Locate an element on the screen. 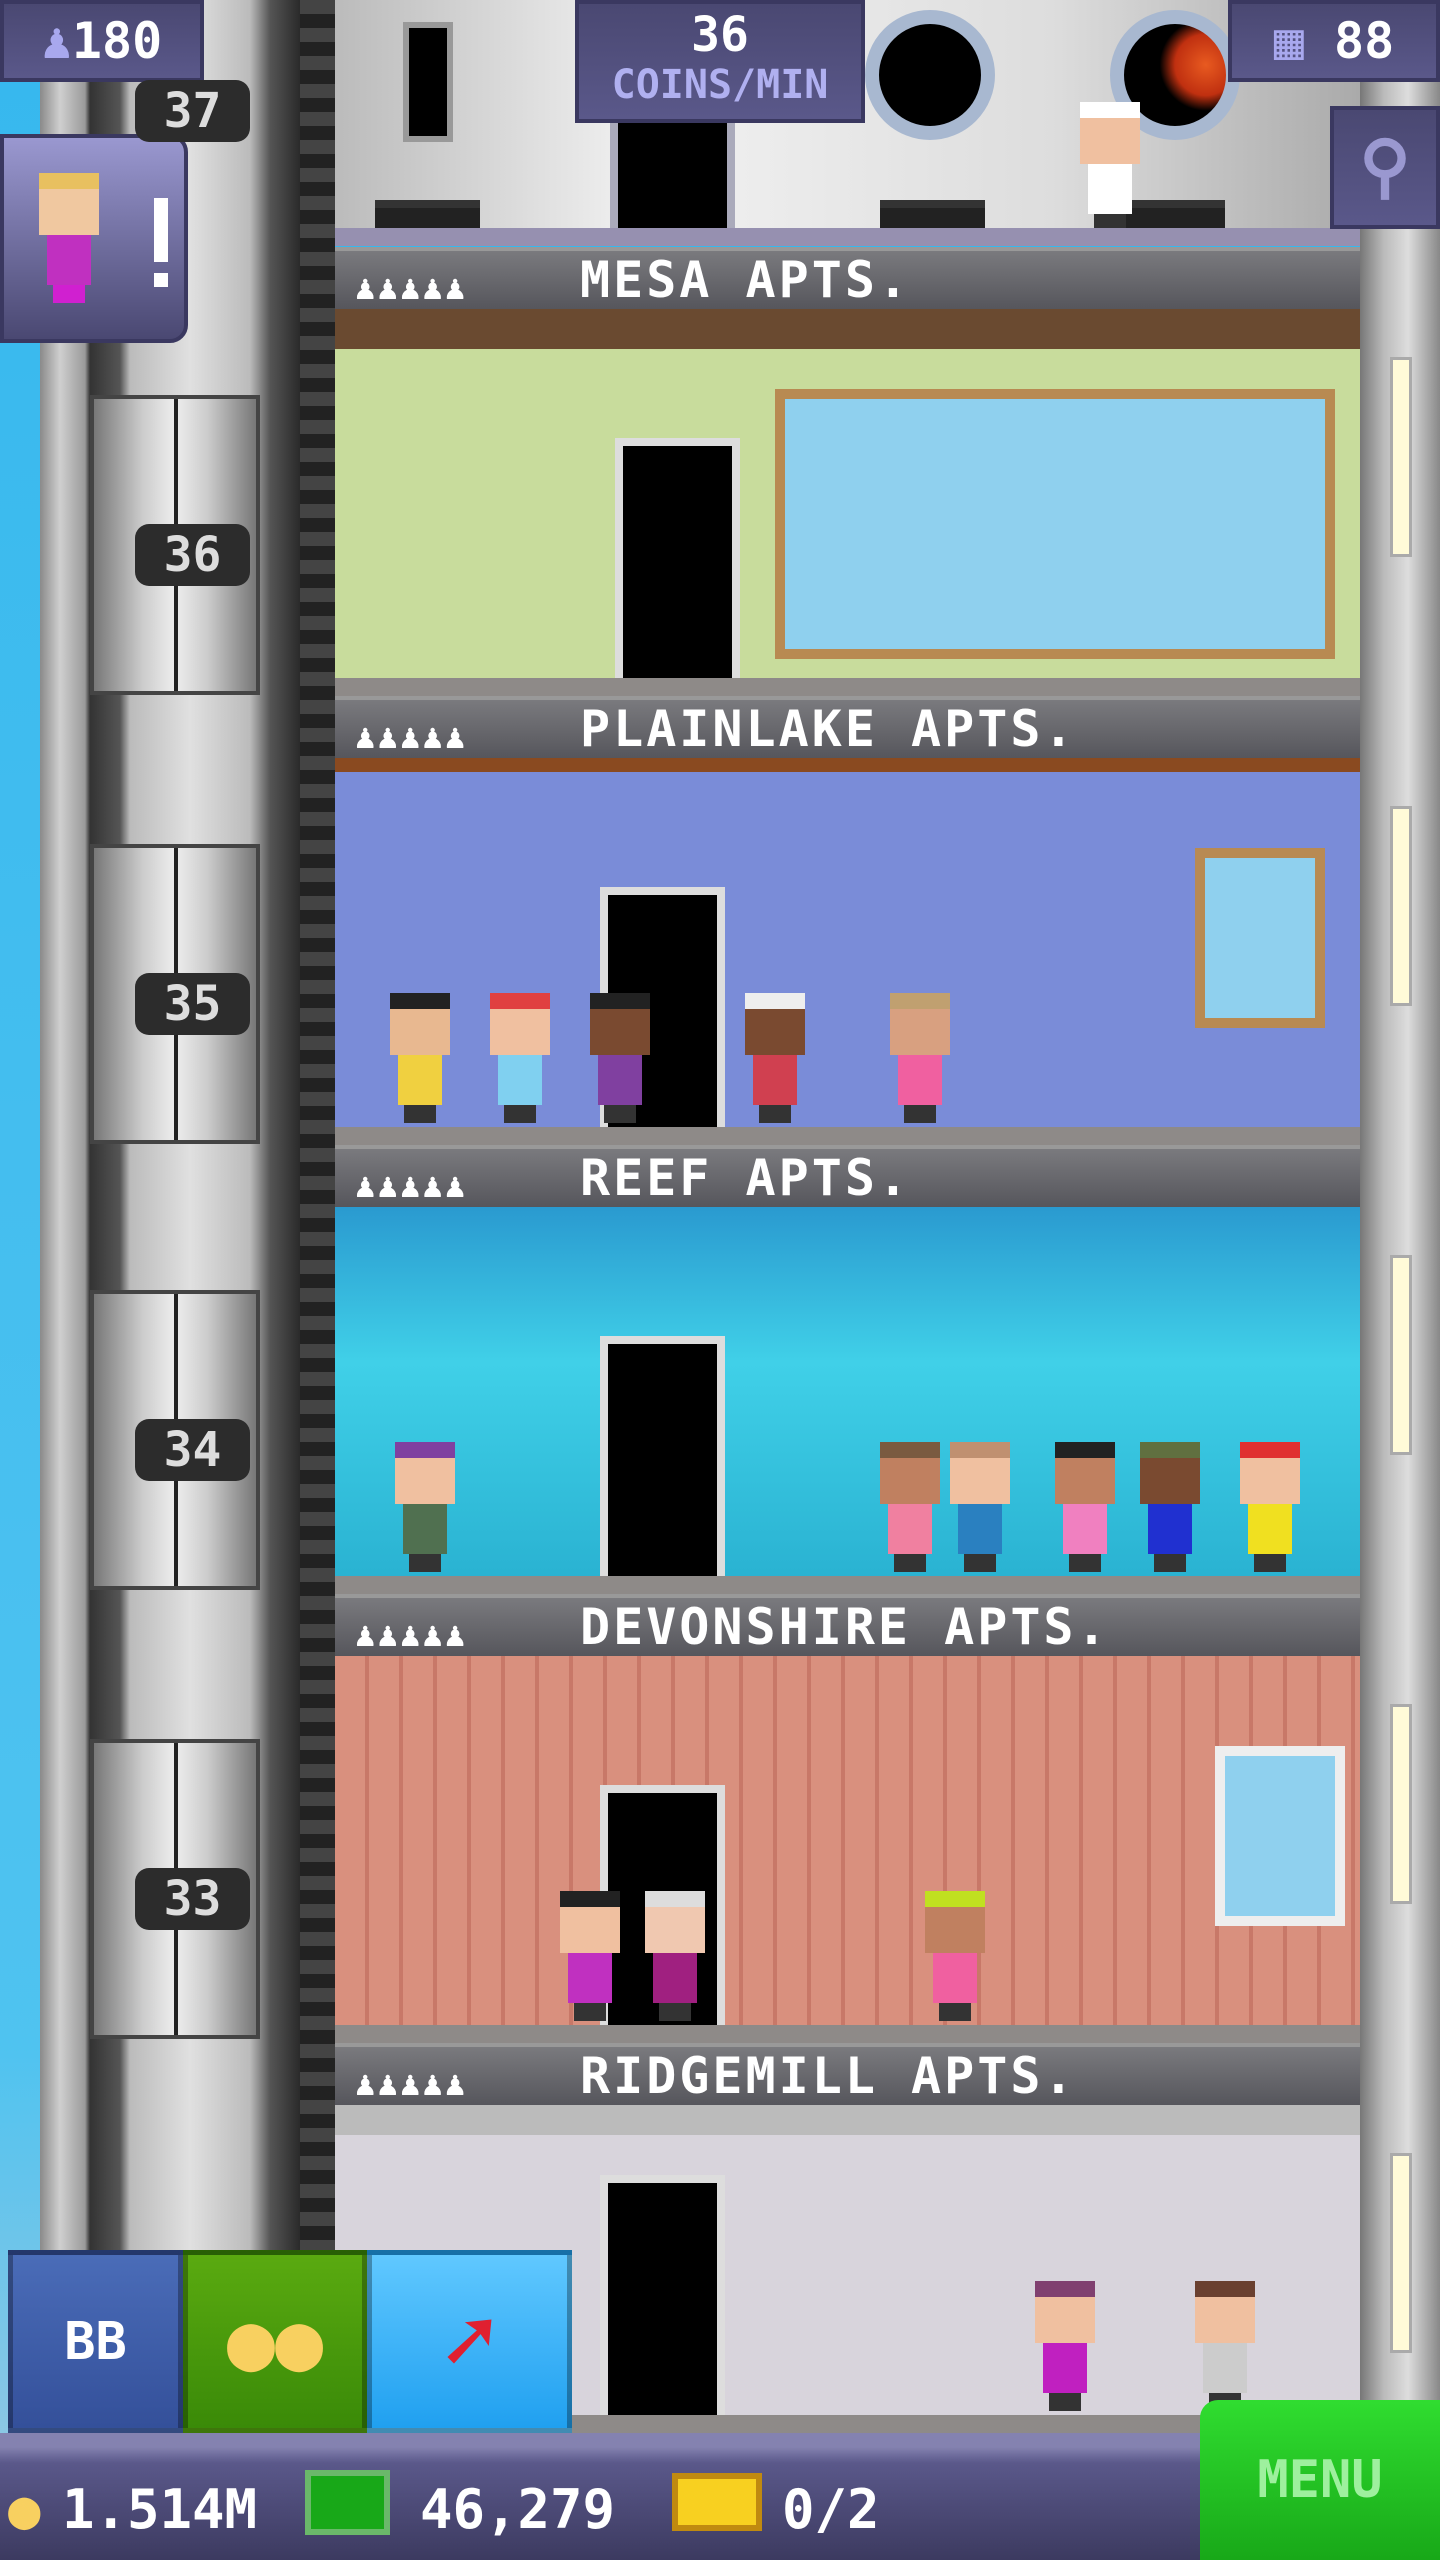 The image size is (1440, 2560). search-button: ⚲ is located at coordinates (1385, 167).